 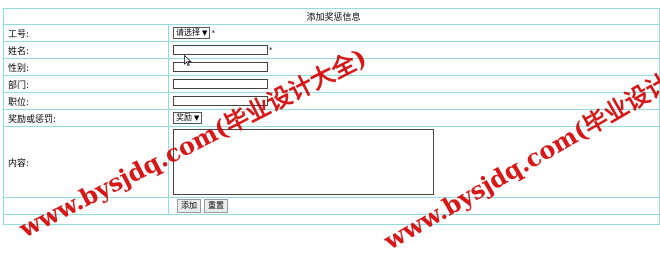 I want to click on gonghao-select-value: 请选择, so click(x=188, y=32).